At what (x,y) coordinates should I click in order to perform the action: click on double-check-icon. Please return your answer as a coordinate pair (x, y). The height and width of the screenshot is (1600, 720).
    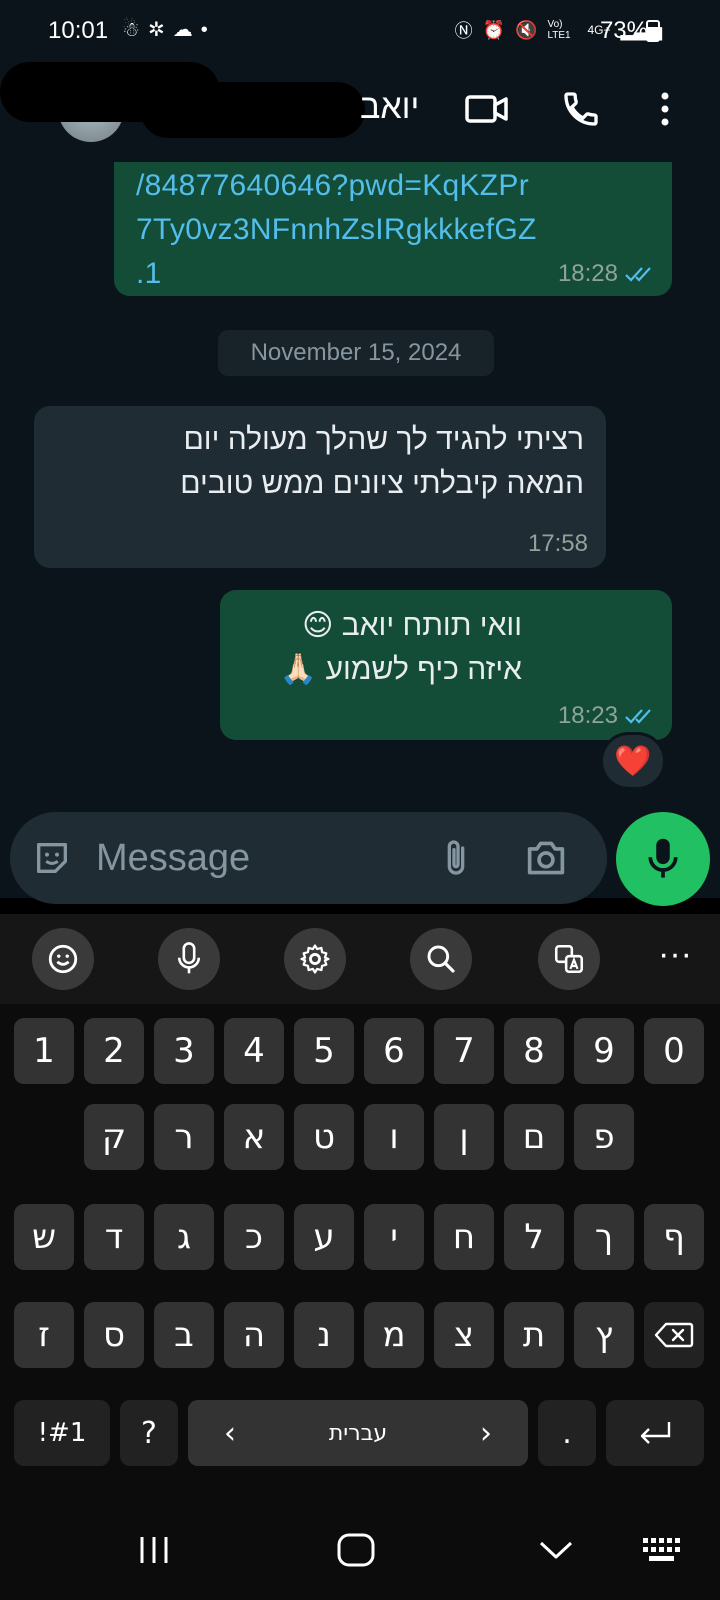
    Looking at the image, I should click on (638, 716).